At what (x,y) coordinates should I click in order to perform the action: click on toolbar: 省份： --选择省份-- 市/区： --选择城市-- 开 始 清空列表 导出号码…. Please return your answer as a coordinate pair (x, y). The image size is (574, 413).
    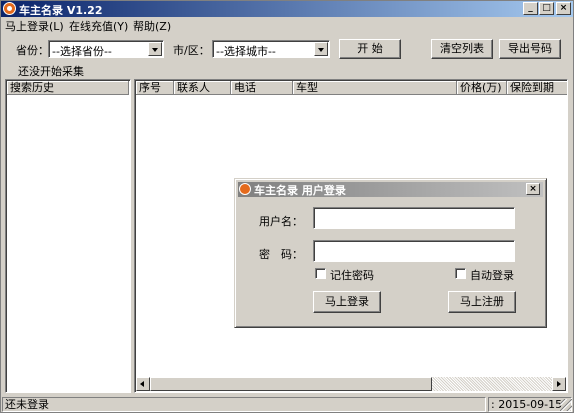
    Looking at the image, I should click on (287, 56).